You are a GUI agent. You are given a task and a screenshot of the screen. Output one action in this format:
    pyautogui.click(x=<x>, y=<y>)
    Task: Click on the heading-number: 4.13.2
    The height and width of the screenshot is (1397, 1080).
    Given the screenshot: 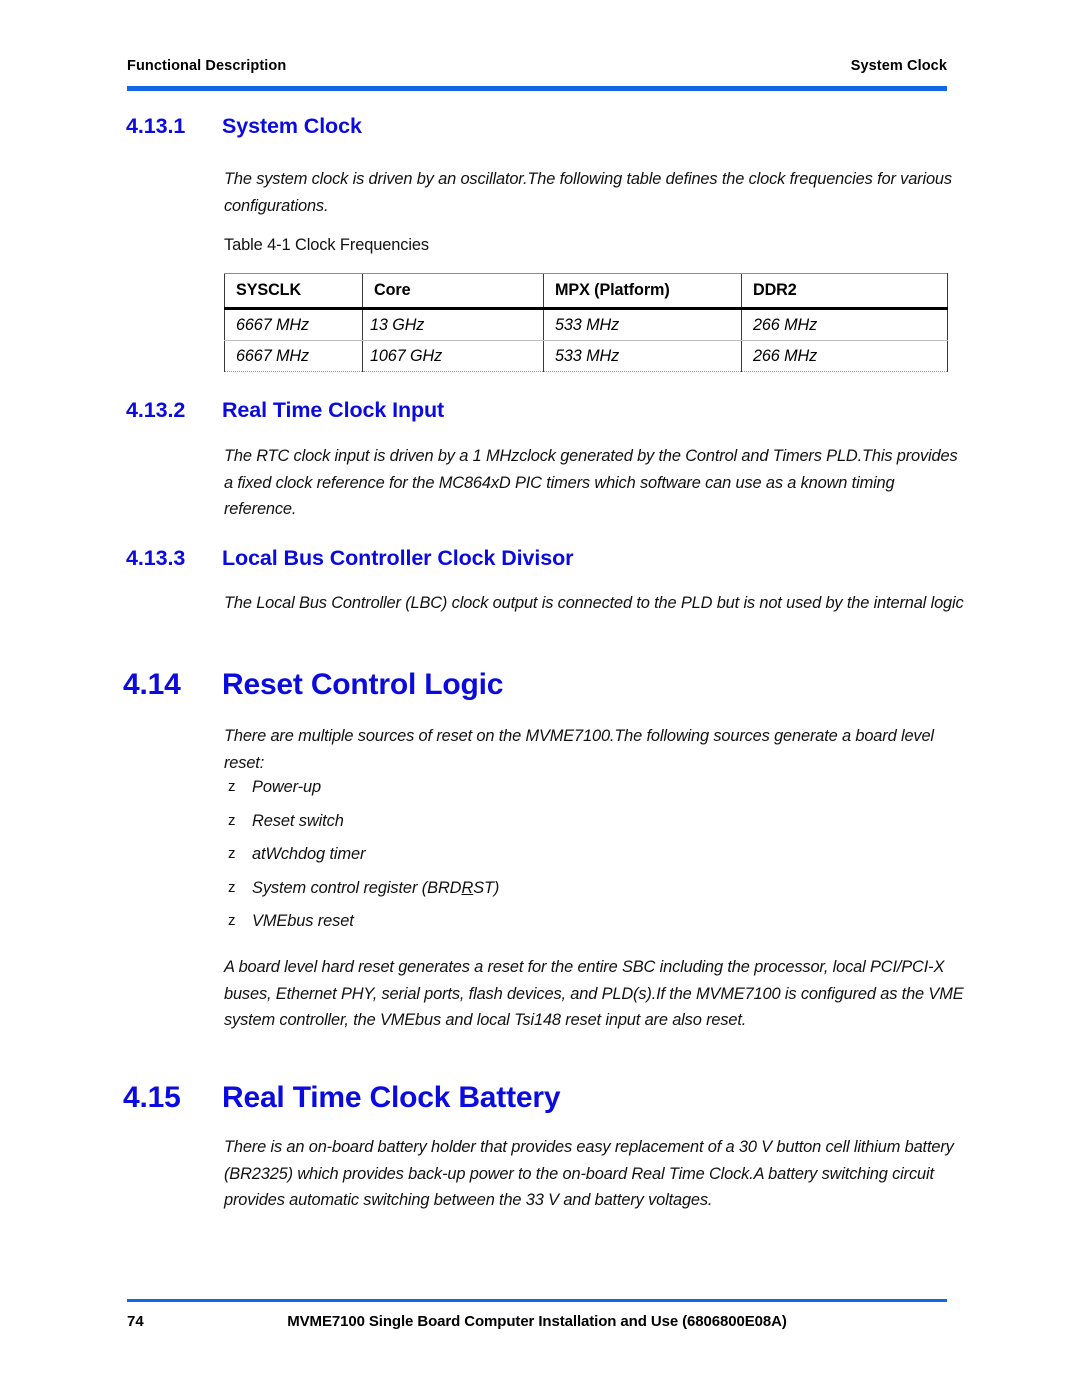 What is the action you would take?
    pyautogui.click(x=156, y=410)
    